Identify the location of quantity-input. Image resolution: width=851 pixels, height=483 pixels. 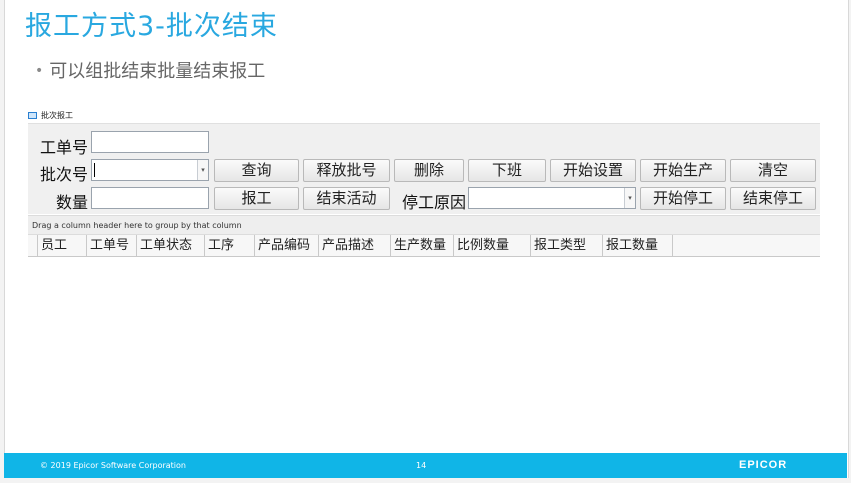
(150, 198).